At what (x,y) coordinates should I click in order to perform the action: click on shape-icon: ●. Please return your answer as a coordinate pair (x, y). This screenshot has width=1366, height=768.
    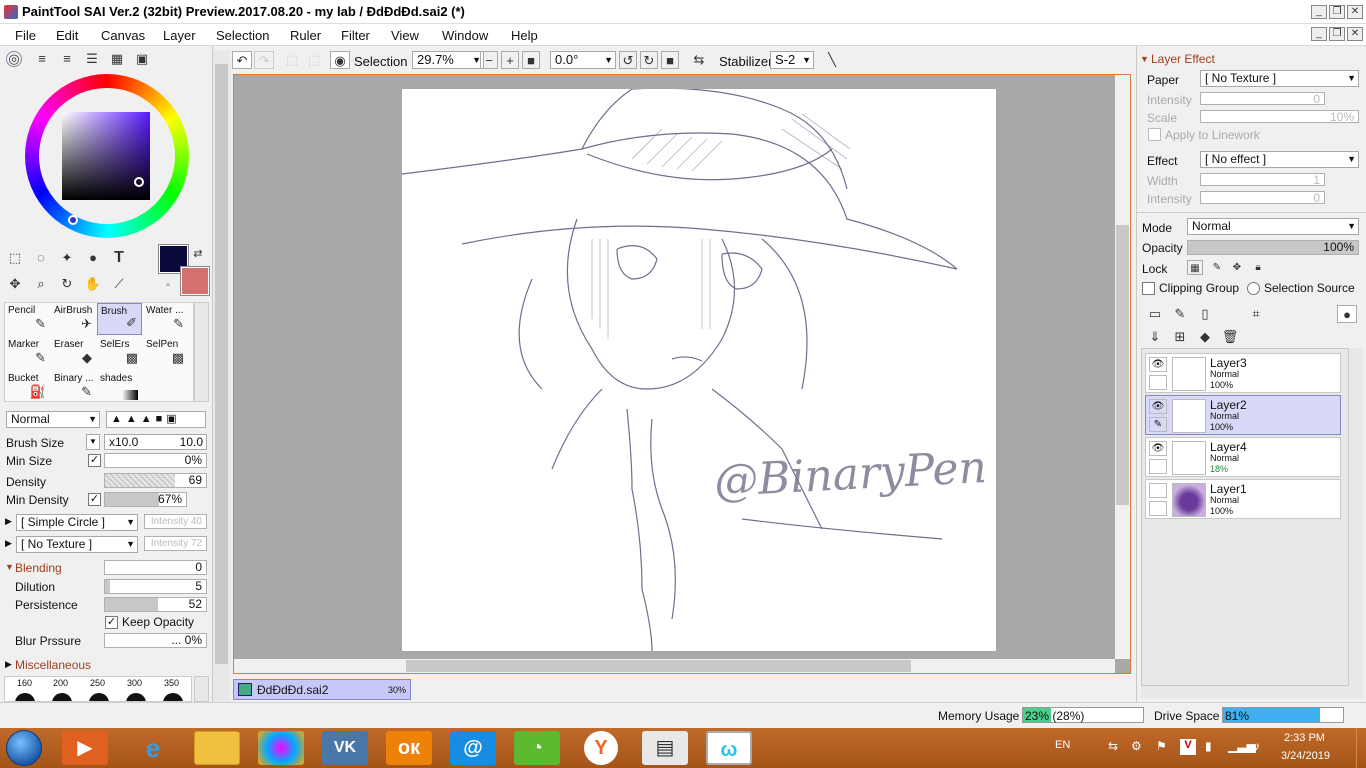
    Looking at the image, I should click on (93, 258).